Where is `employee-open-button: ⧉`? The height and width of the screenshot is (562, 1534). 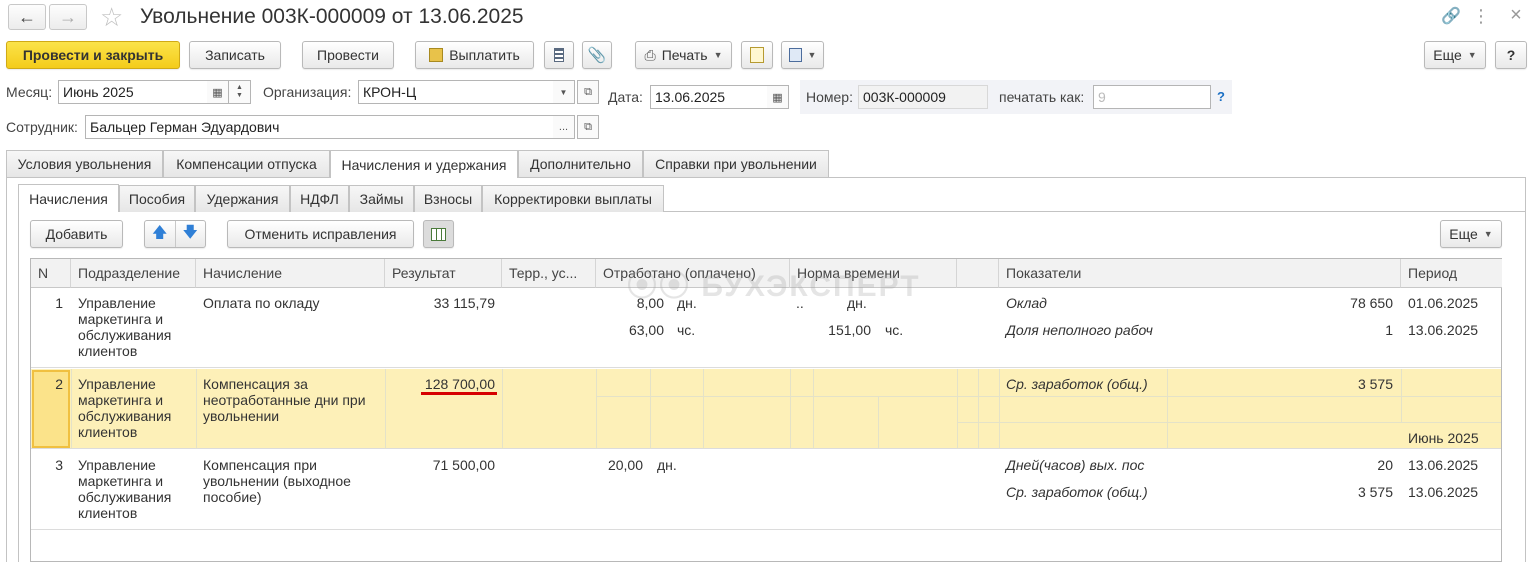
employee-open-button: ⧉ is located at coordinates (588, 127).